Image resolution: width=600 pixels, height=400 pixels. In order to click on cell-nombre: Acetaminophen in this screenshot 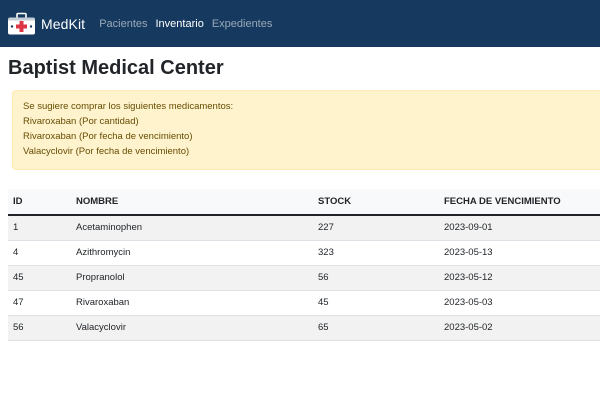, I will do `click(192, 228)`.